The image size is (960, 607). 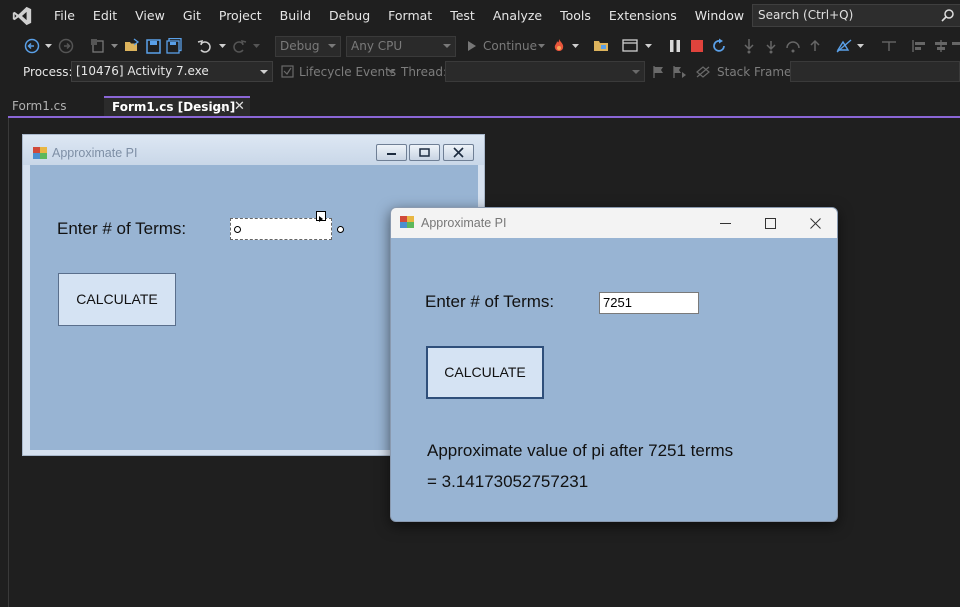 What do you see at coordinates (464, 223) in the screenshot?
I see `running-form-title: Approximate PI` at bounding box center [464, 223].